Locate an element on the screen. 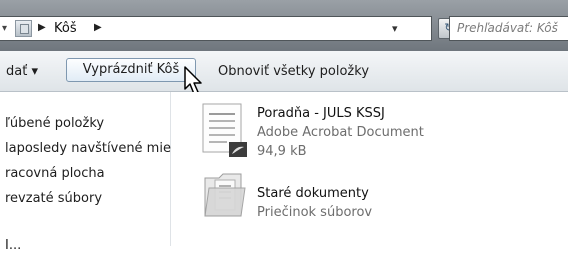 This screenshot has width=568, height=253. restore-all-items-button: Obnoviť všetky položky is located at coordinates (293, 71).